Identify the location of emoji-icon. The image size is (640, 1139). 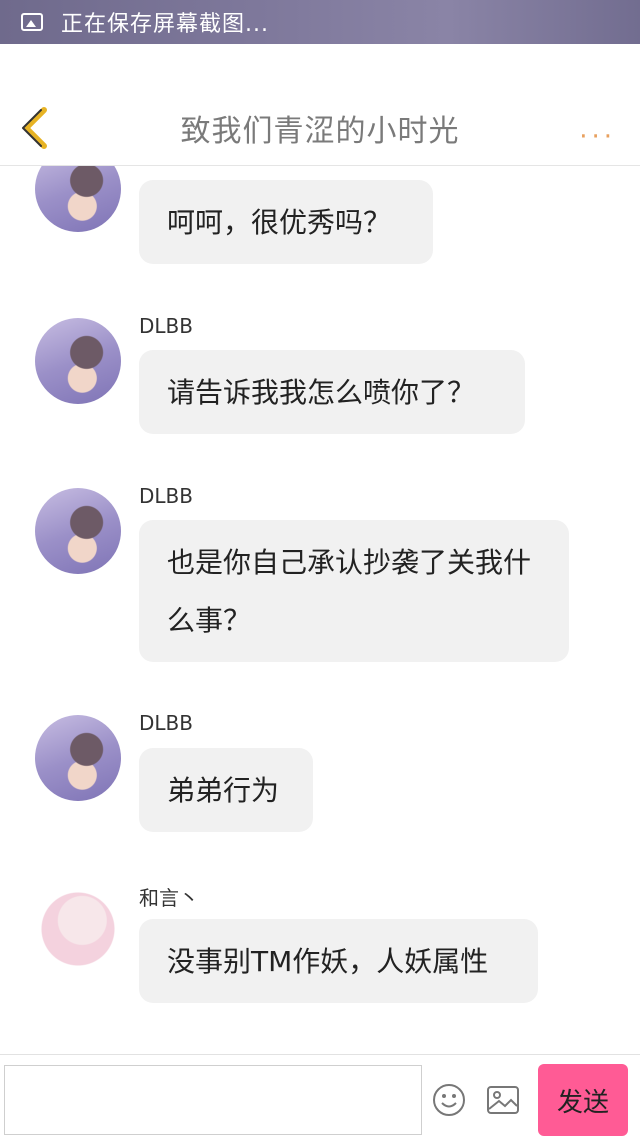
(449, 1100).